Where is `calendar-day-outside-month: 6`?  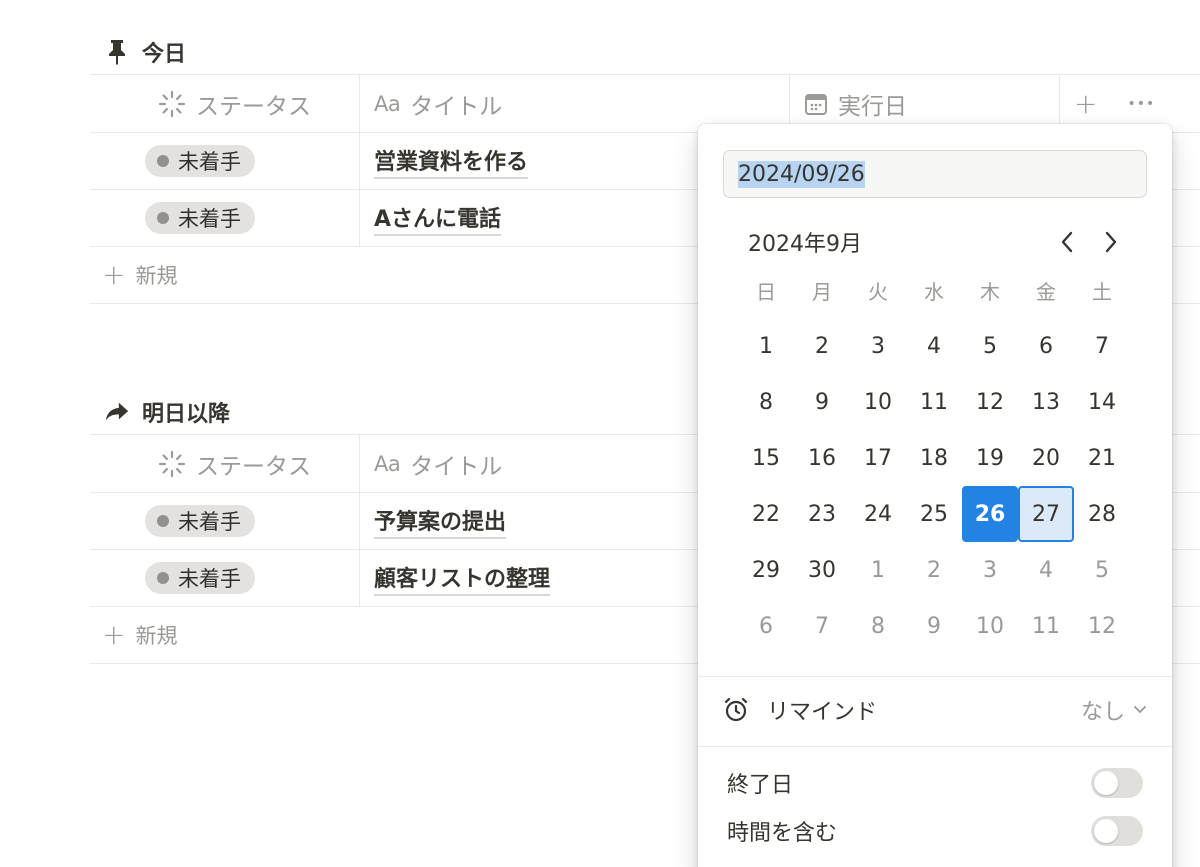
calendar-day-outside-month: 6 is located at coordinates (766, 626).